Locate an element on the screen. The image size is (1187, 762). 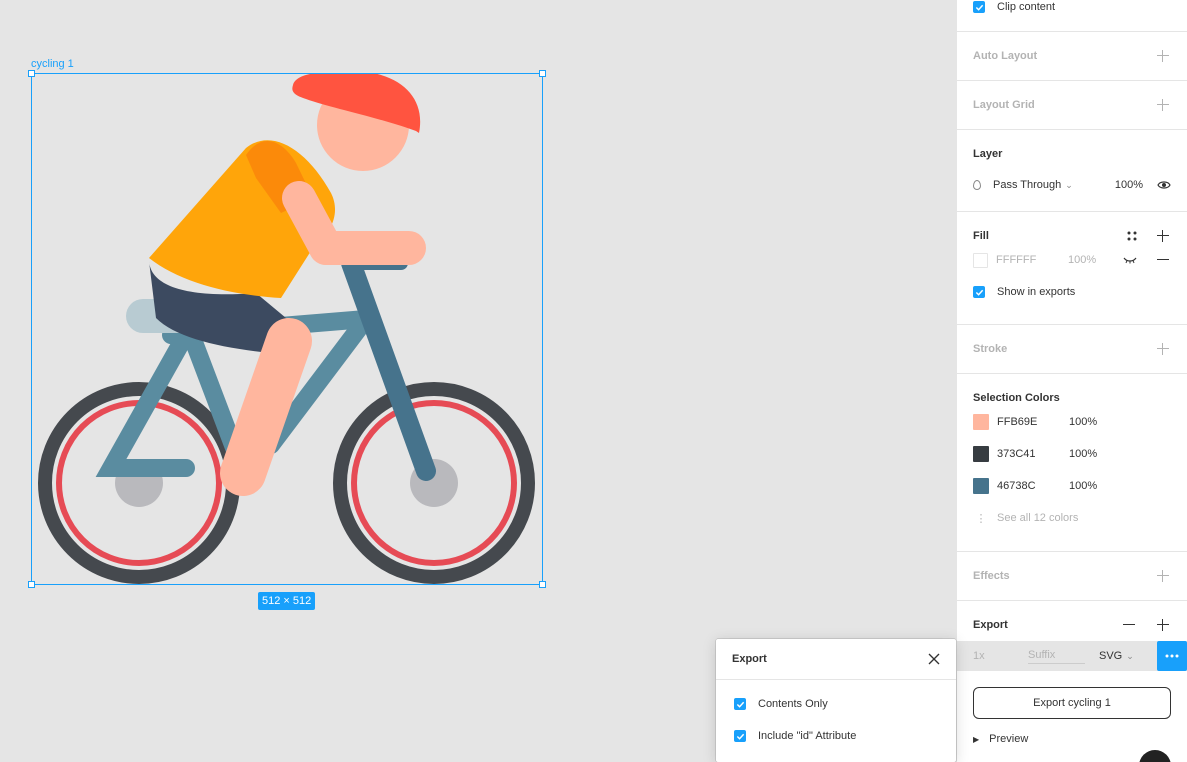
contents-only-option: Contents Only is located at coordinates (836, 704).